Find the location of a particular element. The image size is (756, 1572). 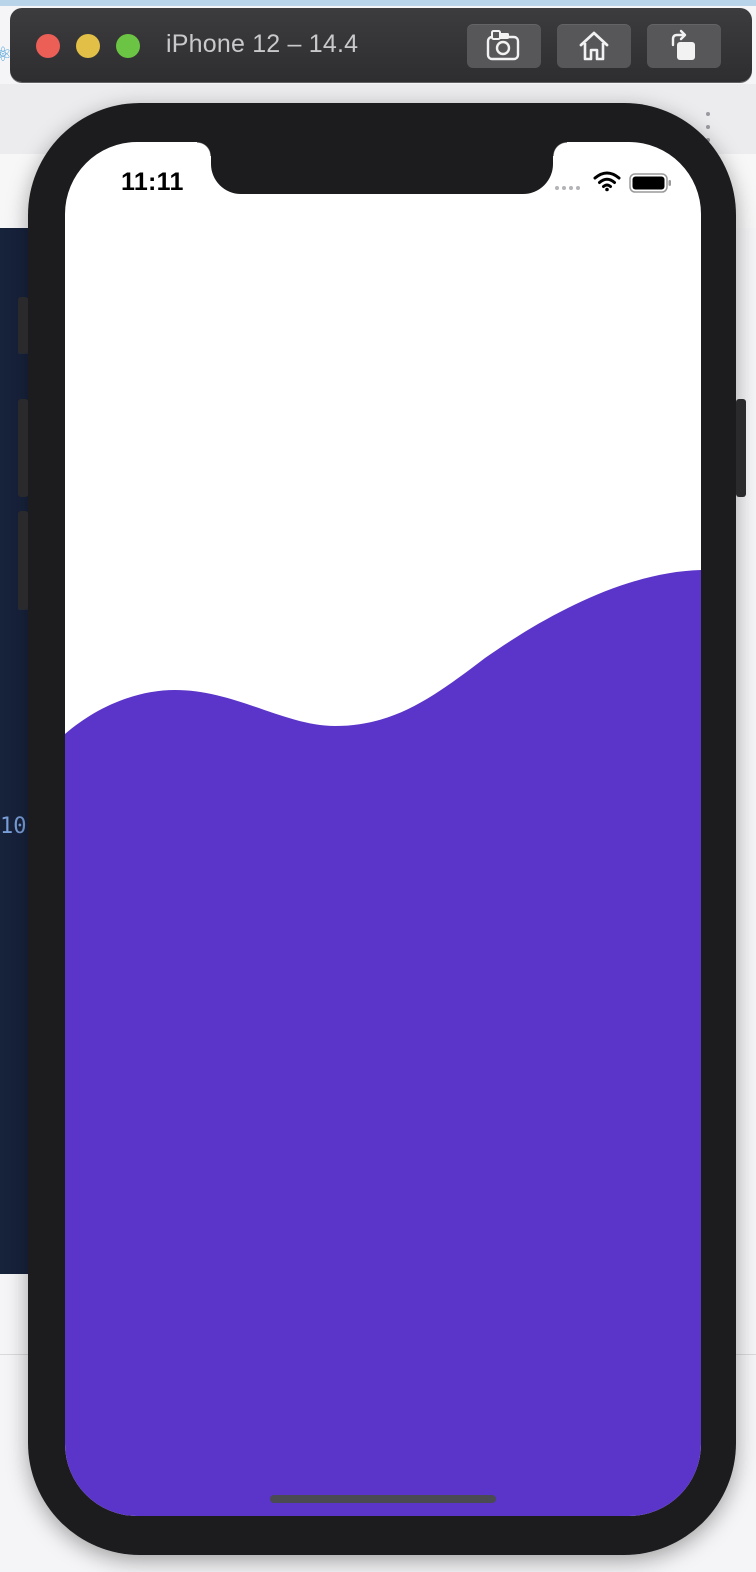

rotate-icon is located at coordinates (683, 44).